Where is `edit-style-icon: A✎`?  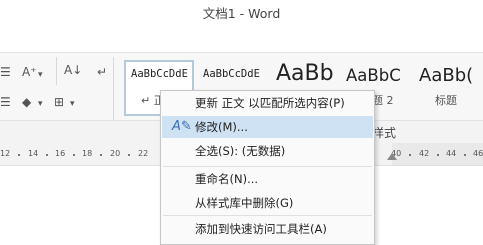 edit-style-icon: A✎ is located at coordinates (182, 126).